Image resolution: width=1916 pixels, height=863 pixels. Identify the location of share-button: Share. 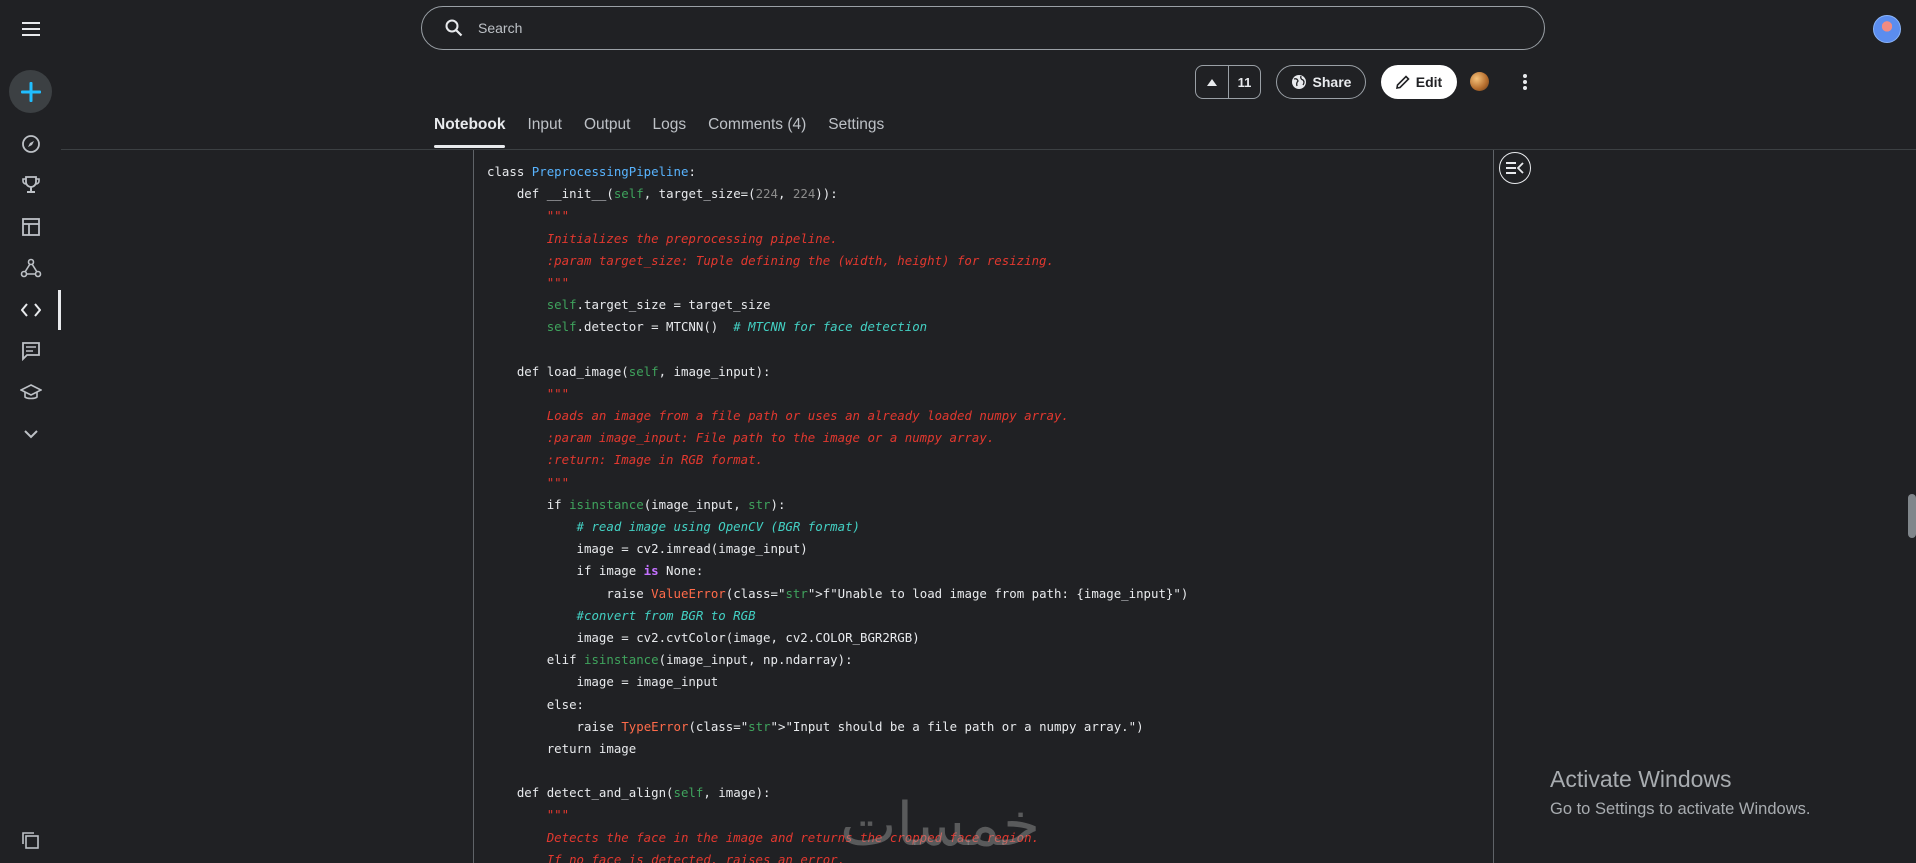
(1321, 82).